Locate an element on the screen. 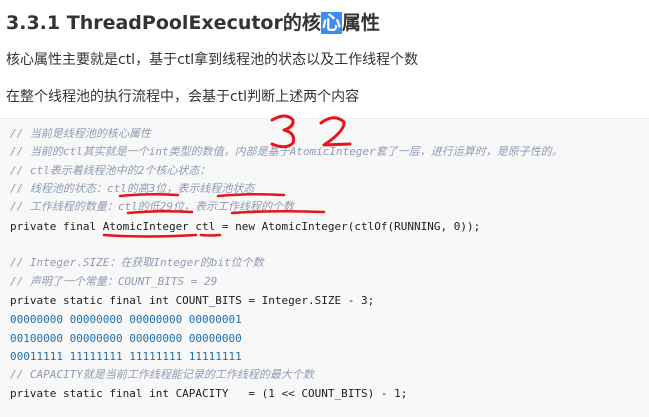 The image size is (649, 417). code-comment: // Integer.SIZE：在获取Integer的bit位个数 is located at coordinates (137, 262).